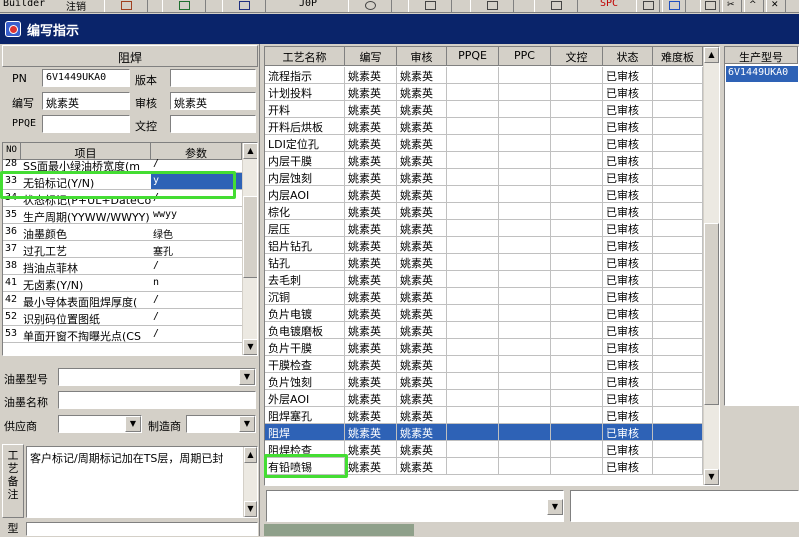  Describe the element at coordinates (12, 300) in the screenshot. I see `param-no: 42` at that location.